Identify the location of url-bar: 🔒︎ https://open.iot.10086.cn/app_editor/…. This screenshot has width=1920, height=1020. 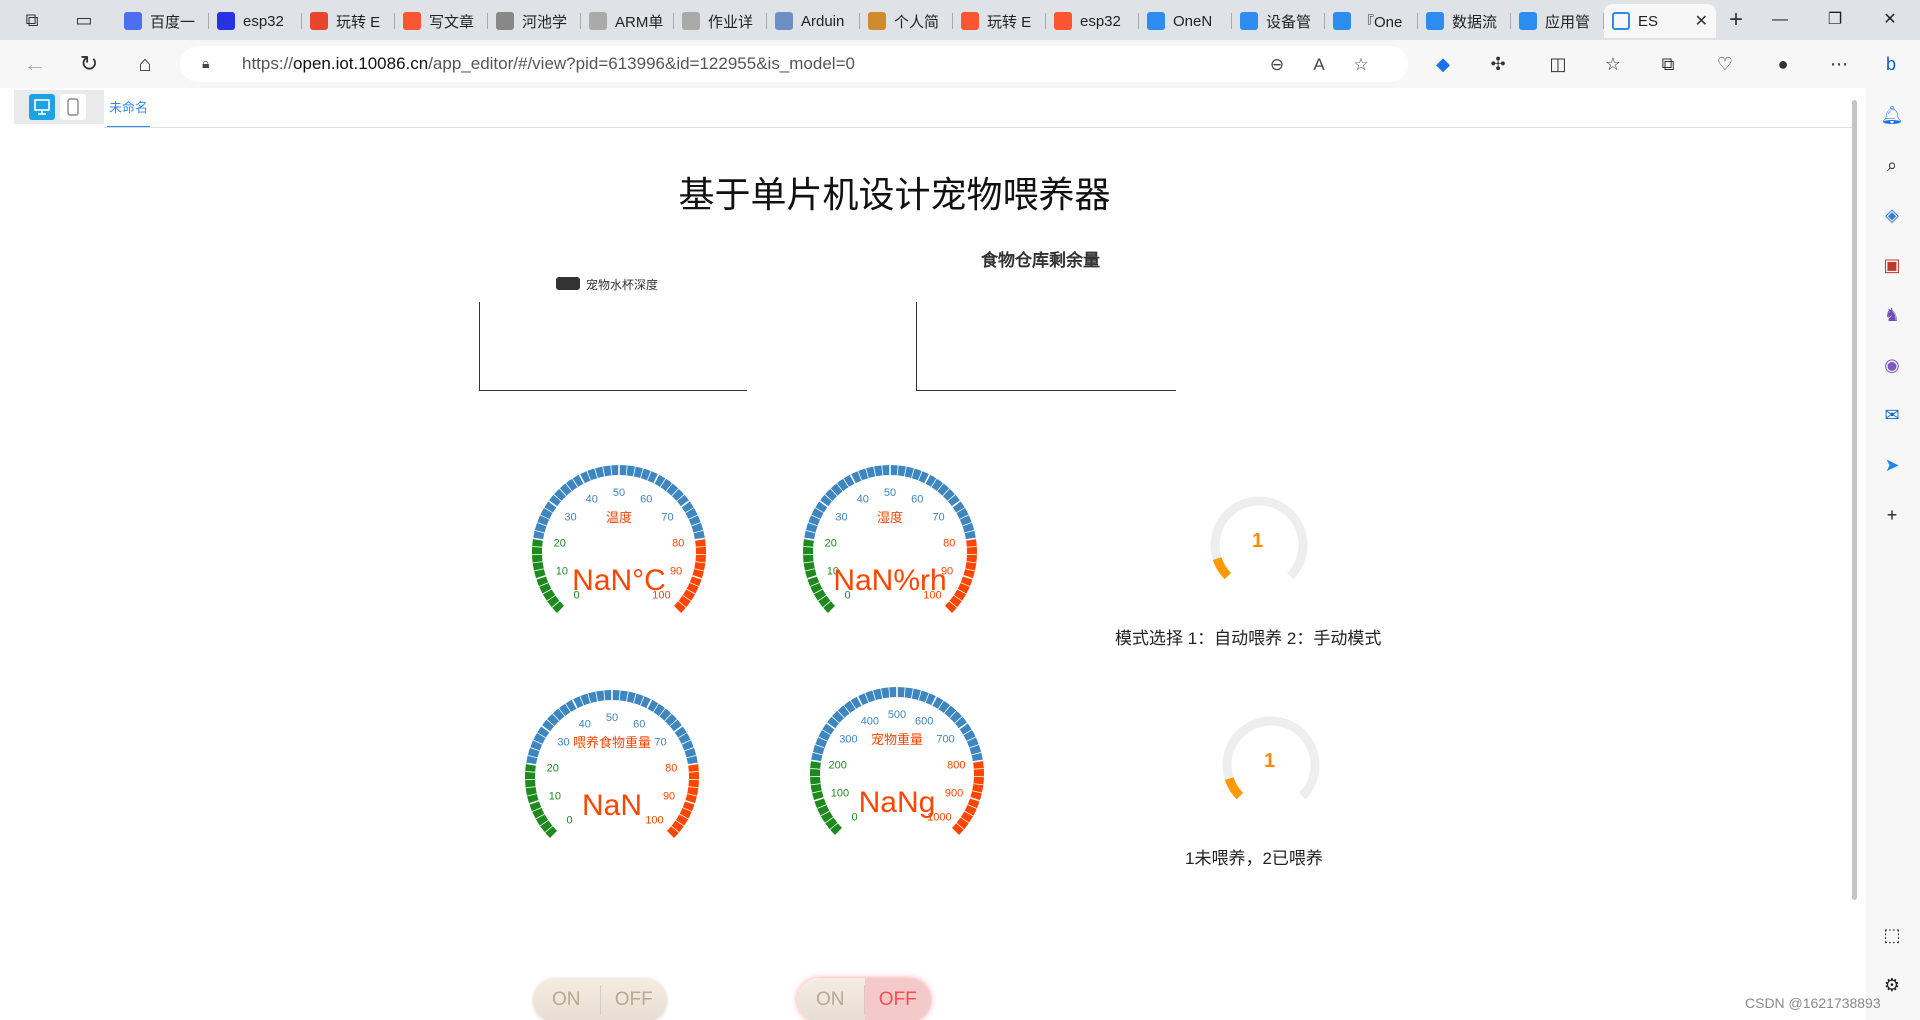
(794, 64).